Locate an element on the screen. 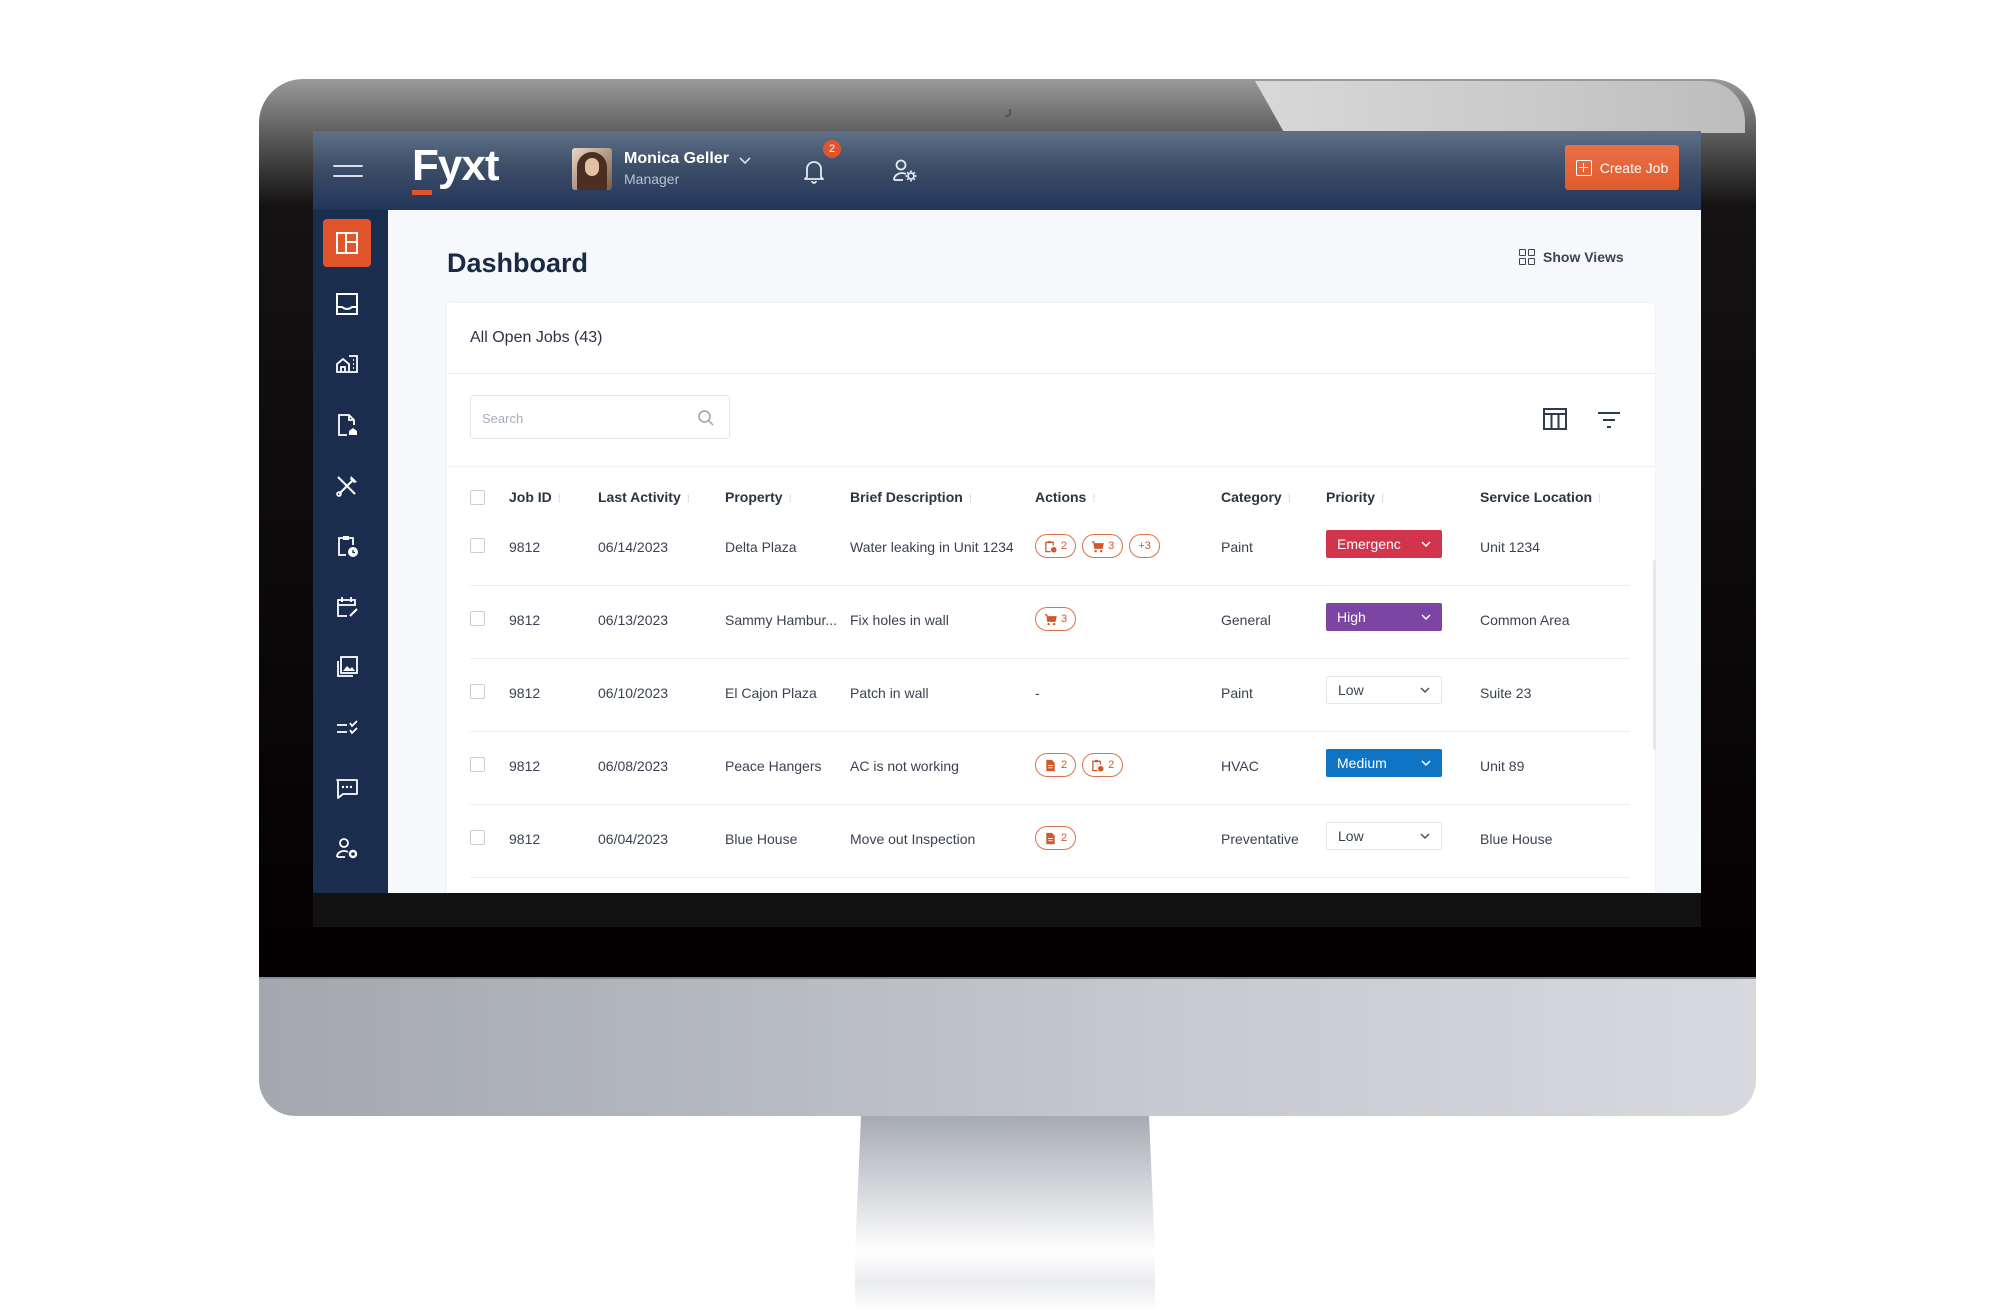  monitor-stand is located at coordinates (1005, 1214).